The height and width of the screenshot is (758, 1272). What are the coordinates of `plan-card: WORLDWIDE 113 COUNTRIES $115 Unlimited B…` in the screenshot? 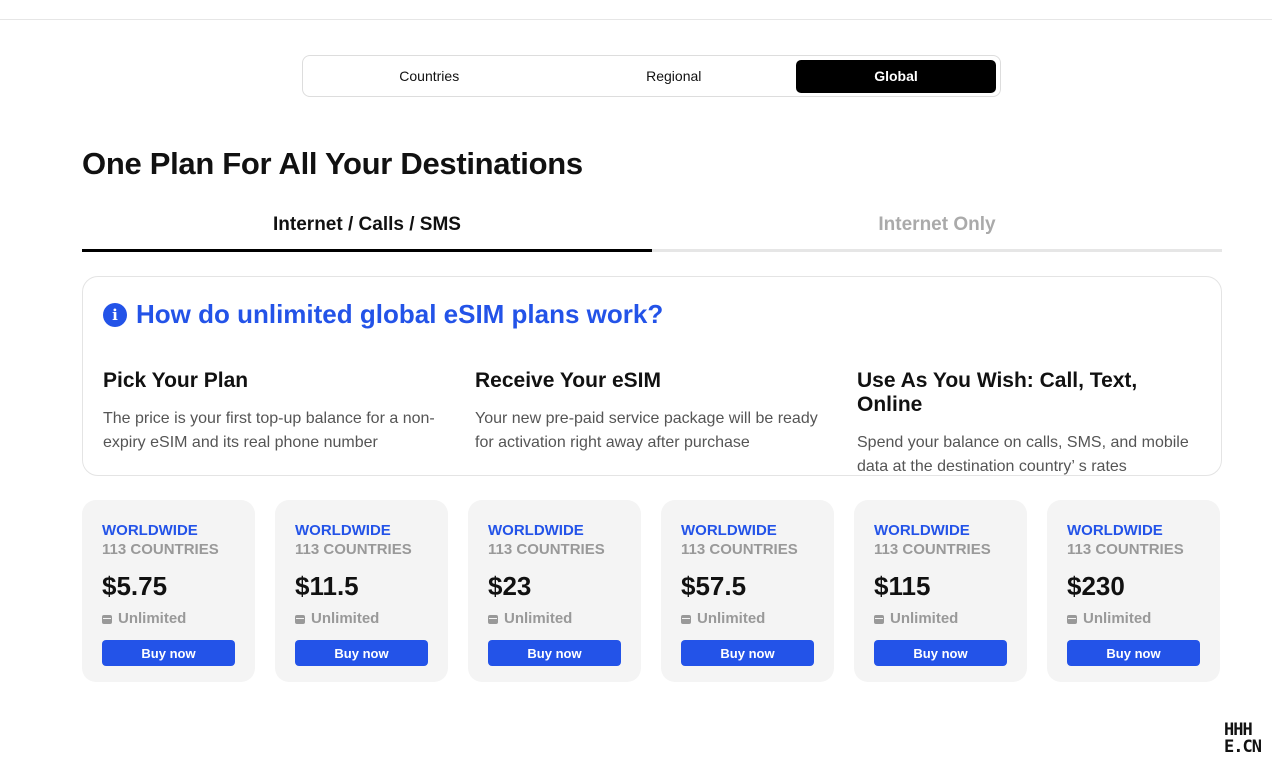 It's located at (940, 591).